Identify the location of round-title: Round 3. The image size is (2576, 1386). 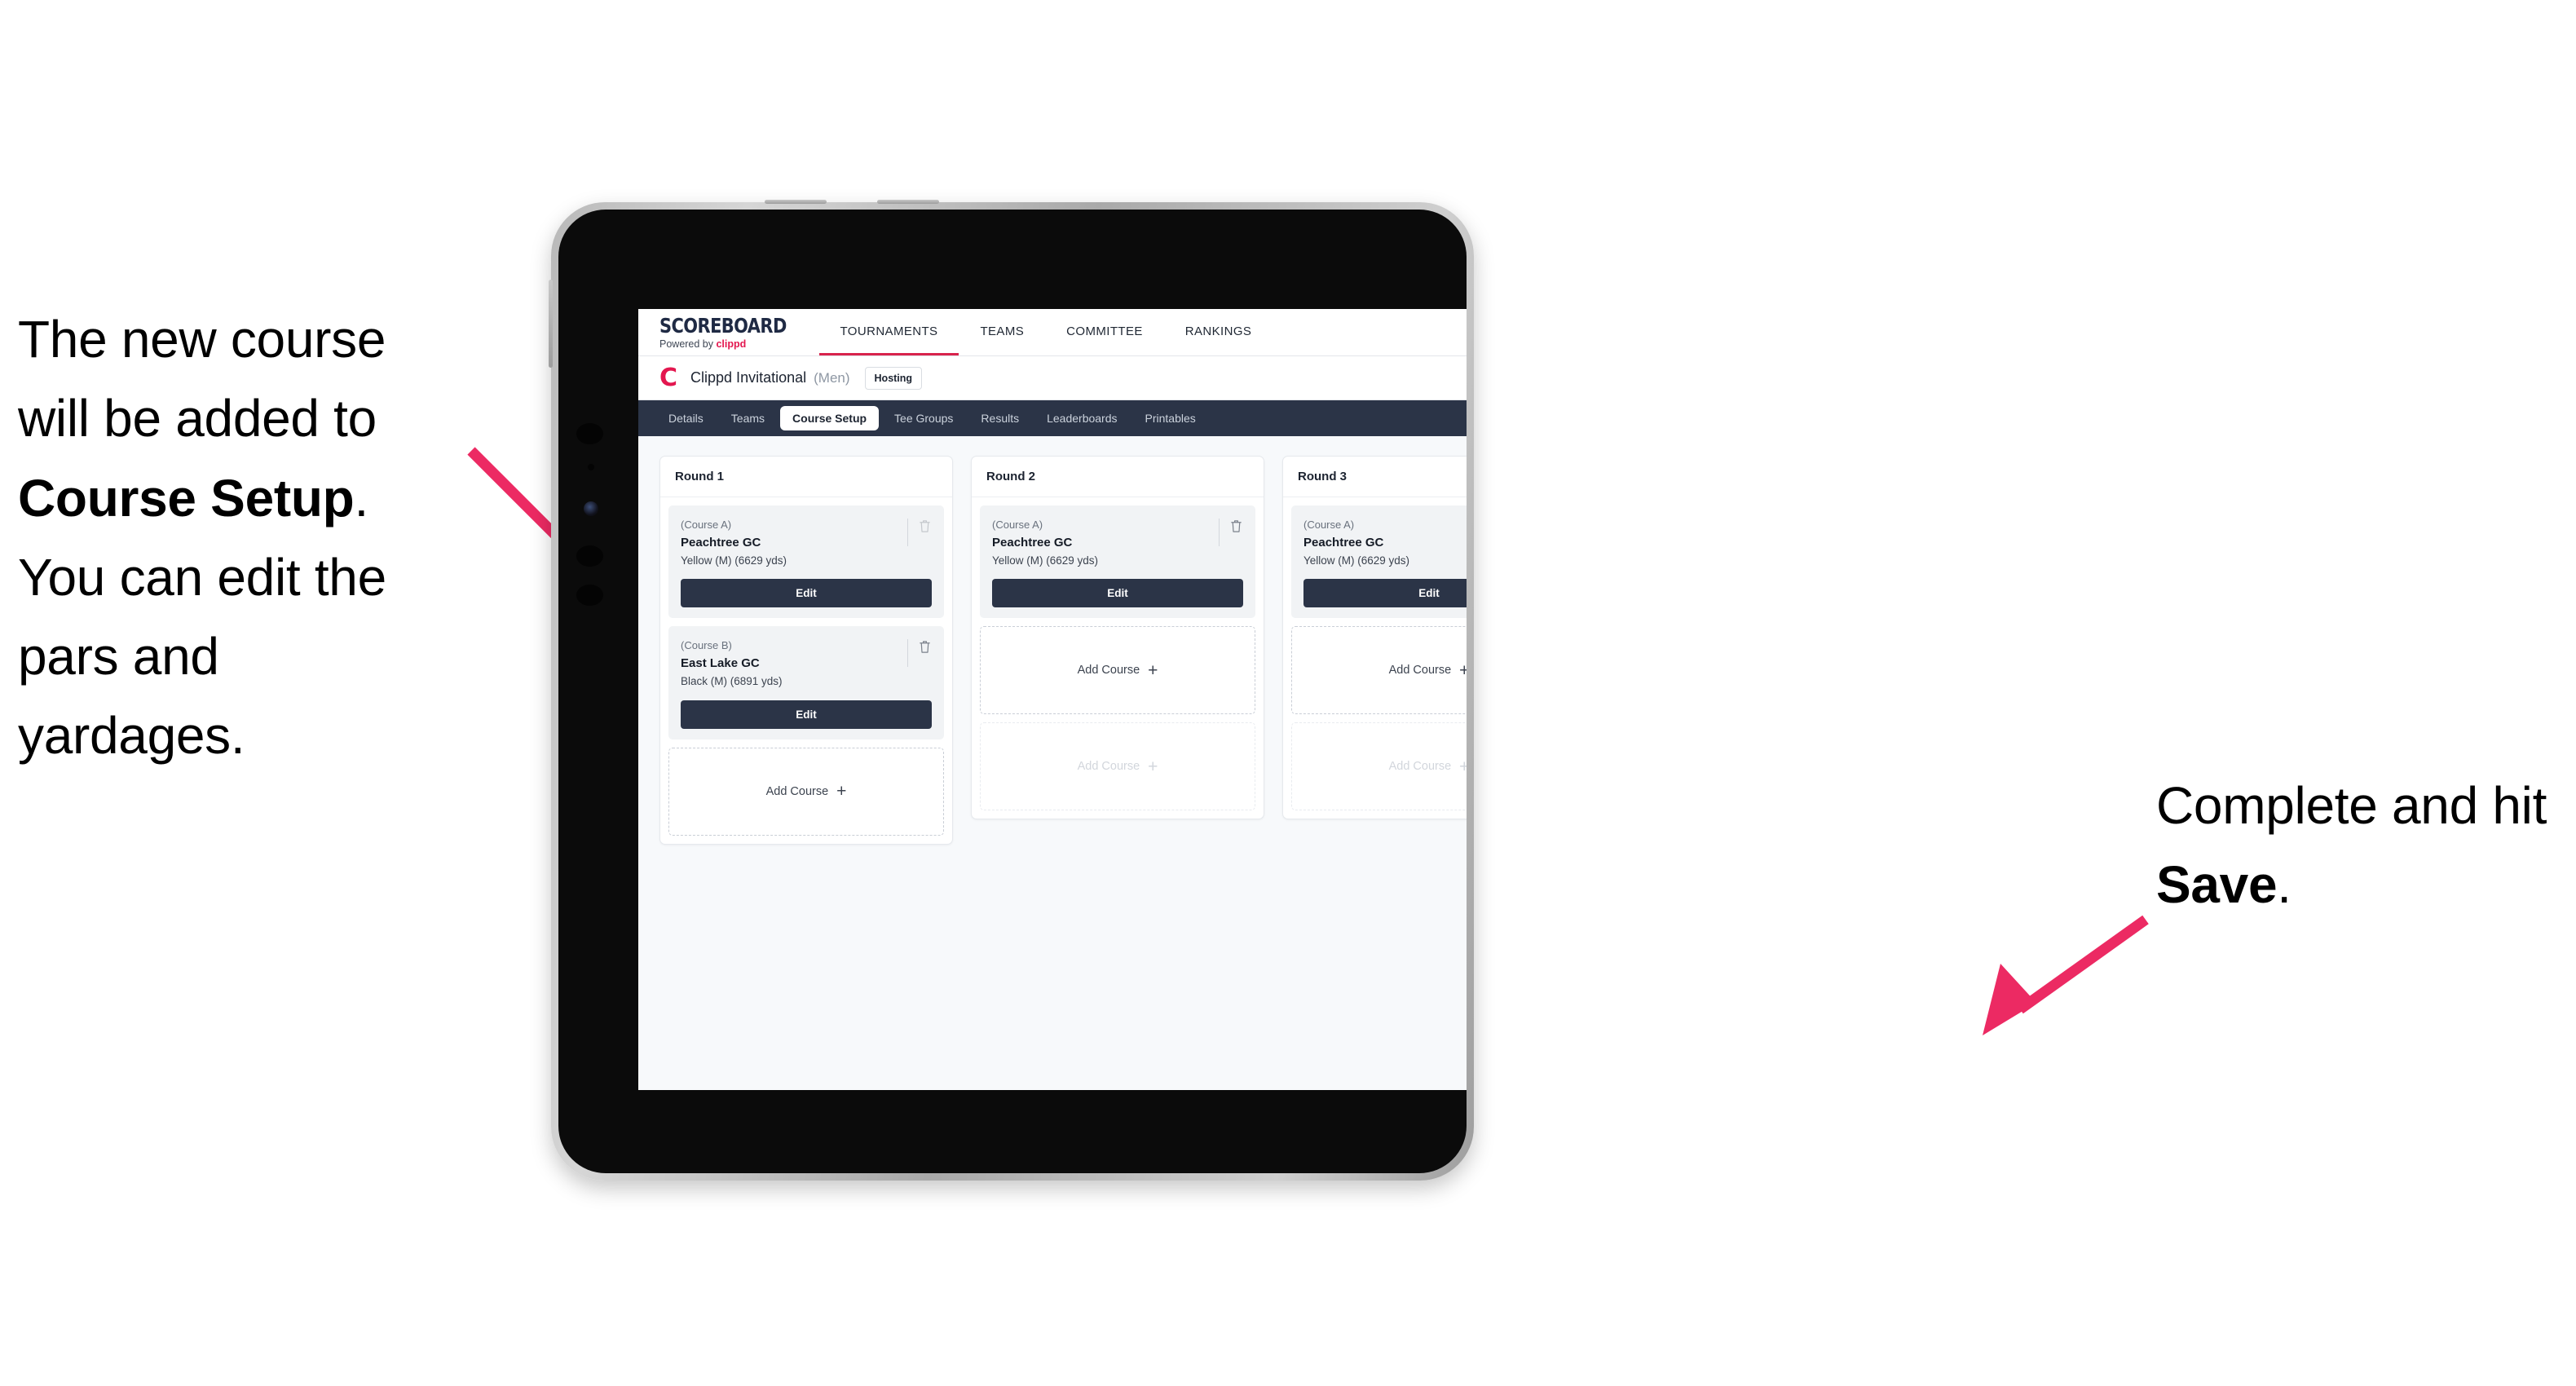
(1375, 477).